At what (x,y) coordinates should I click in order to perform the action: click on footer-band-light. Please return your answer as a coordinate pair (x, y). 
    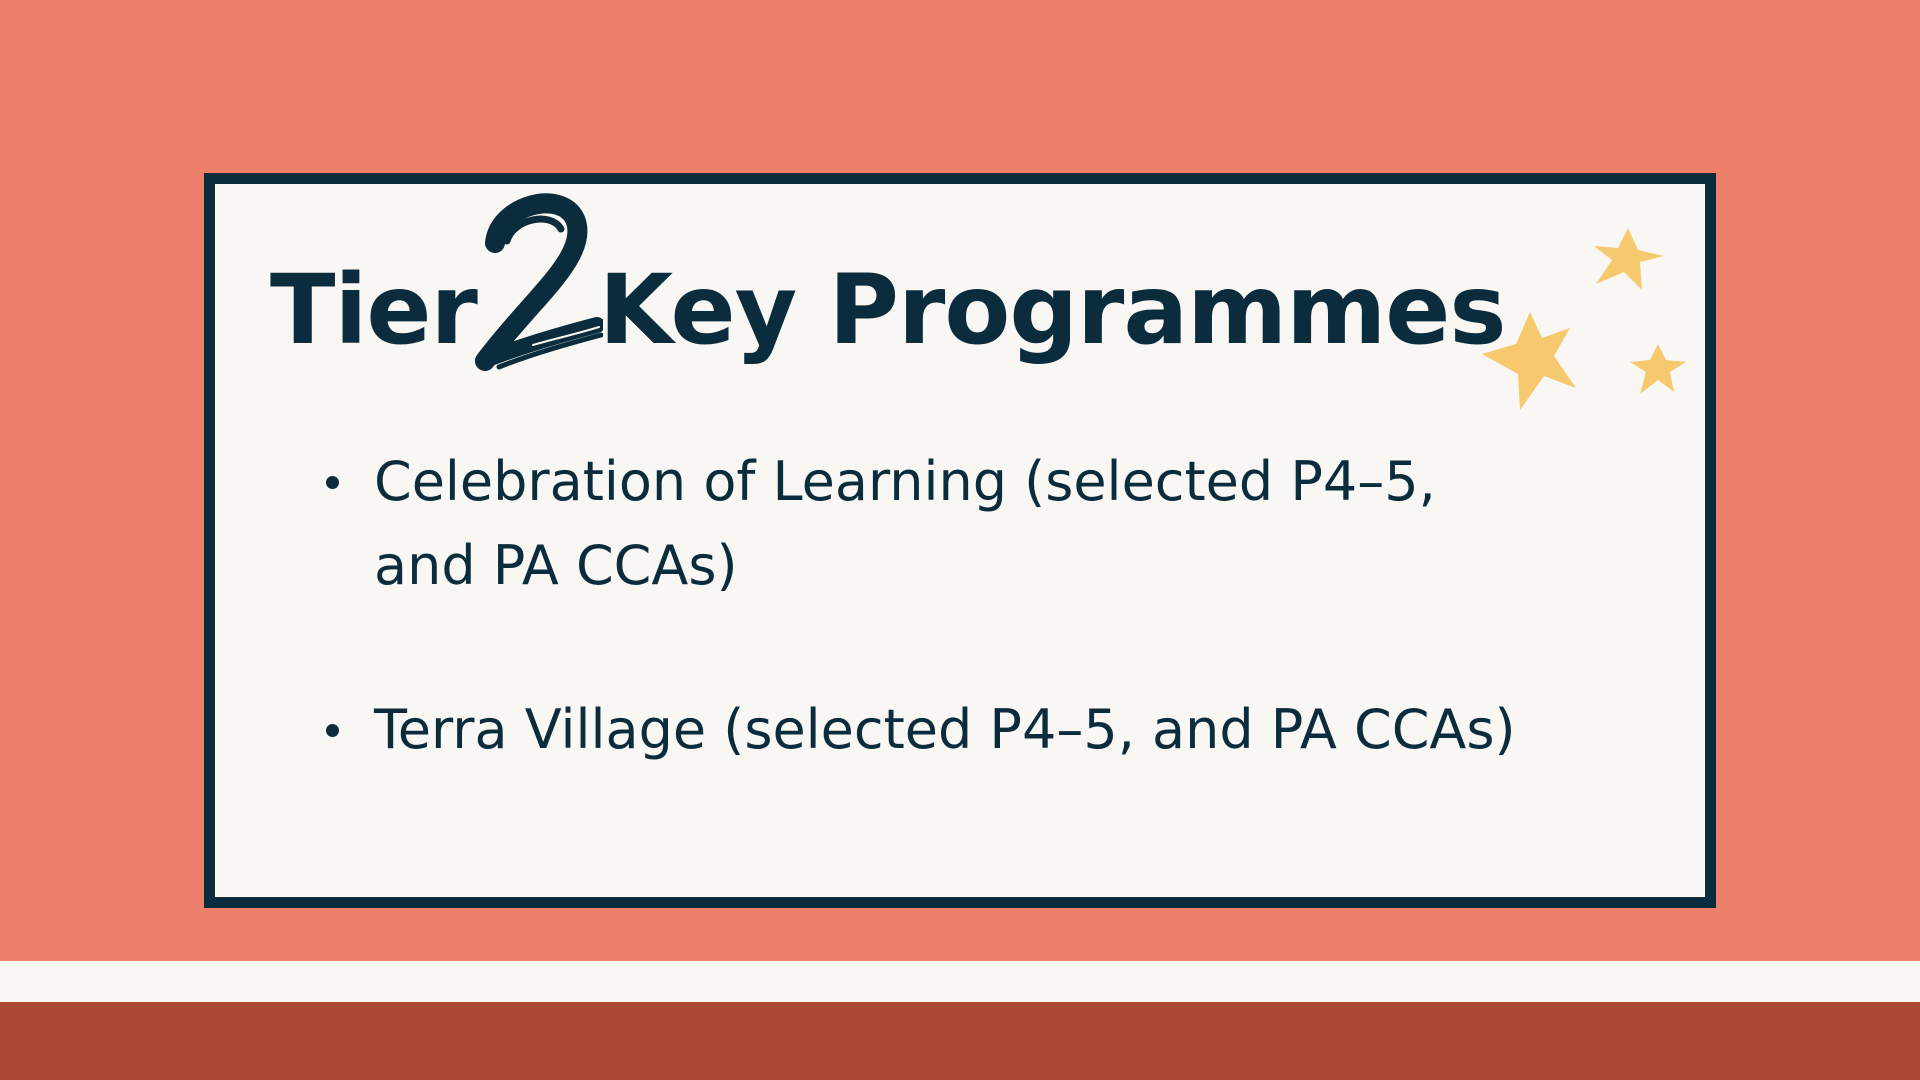
    Looking at the image, I should click on (960, 981).